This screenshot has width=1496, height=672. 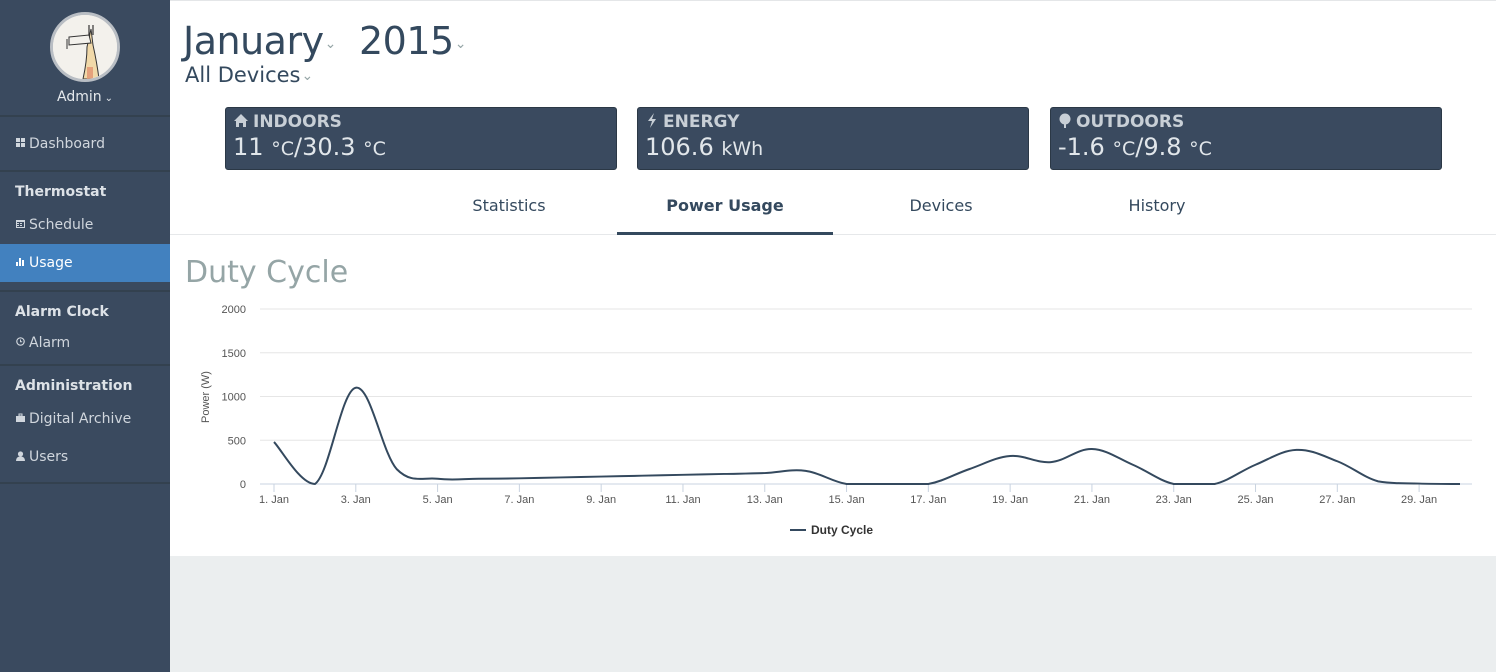 What do you see at coordinates (1162, 147) in the screenshot?
I see `outdoor-max-temp: 9.8` at bounding box center [1162, 147].